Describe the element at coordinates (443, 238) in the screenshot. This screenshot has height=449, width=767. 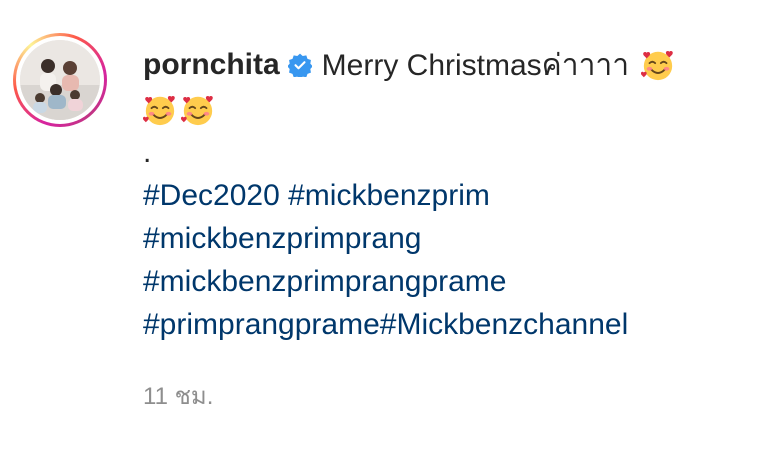
I see `hashtag-line: #mickbenzprimprang` at that location.